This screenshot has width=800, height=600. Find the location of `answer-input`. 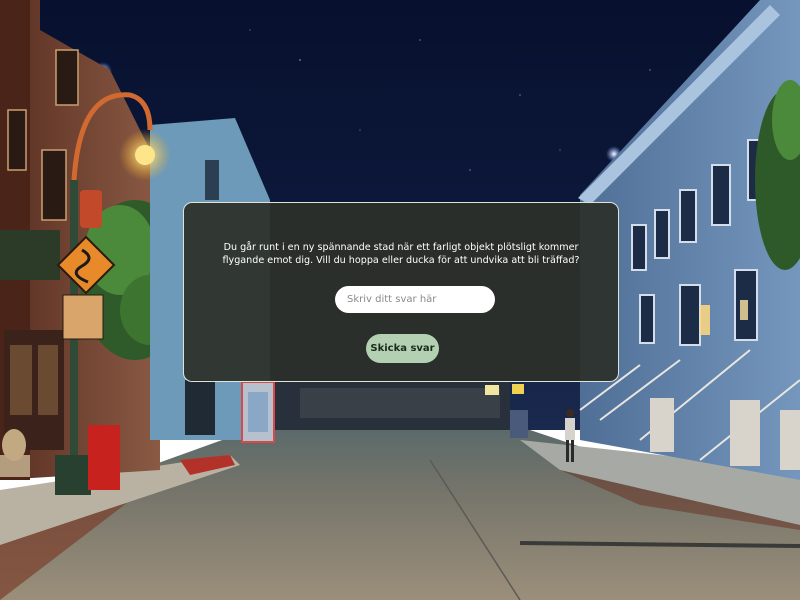

answer-input is located at coordinates (415, 299).